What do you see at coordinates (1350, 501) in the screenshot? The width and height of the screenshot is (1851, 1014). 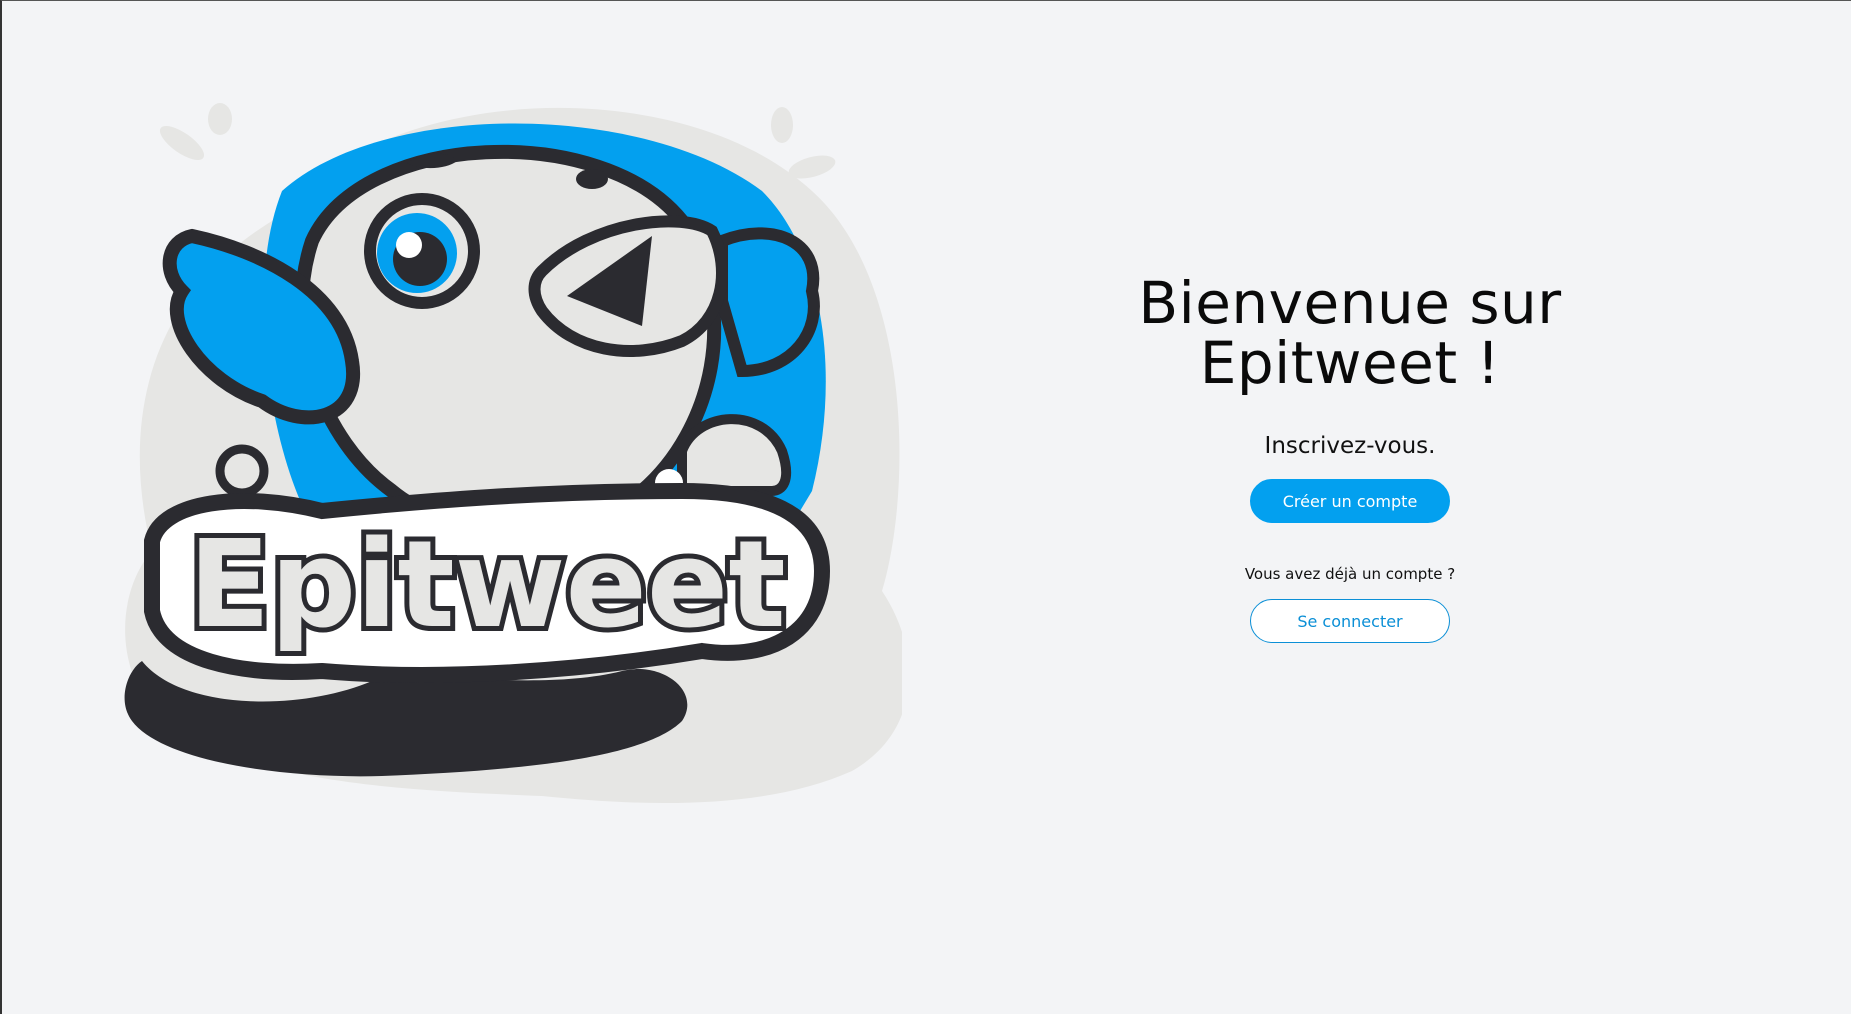 I see `create-account-button: Créer un compte` at bounding box center [1350, 501].